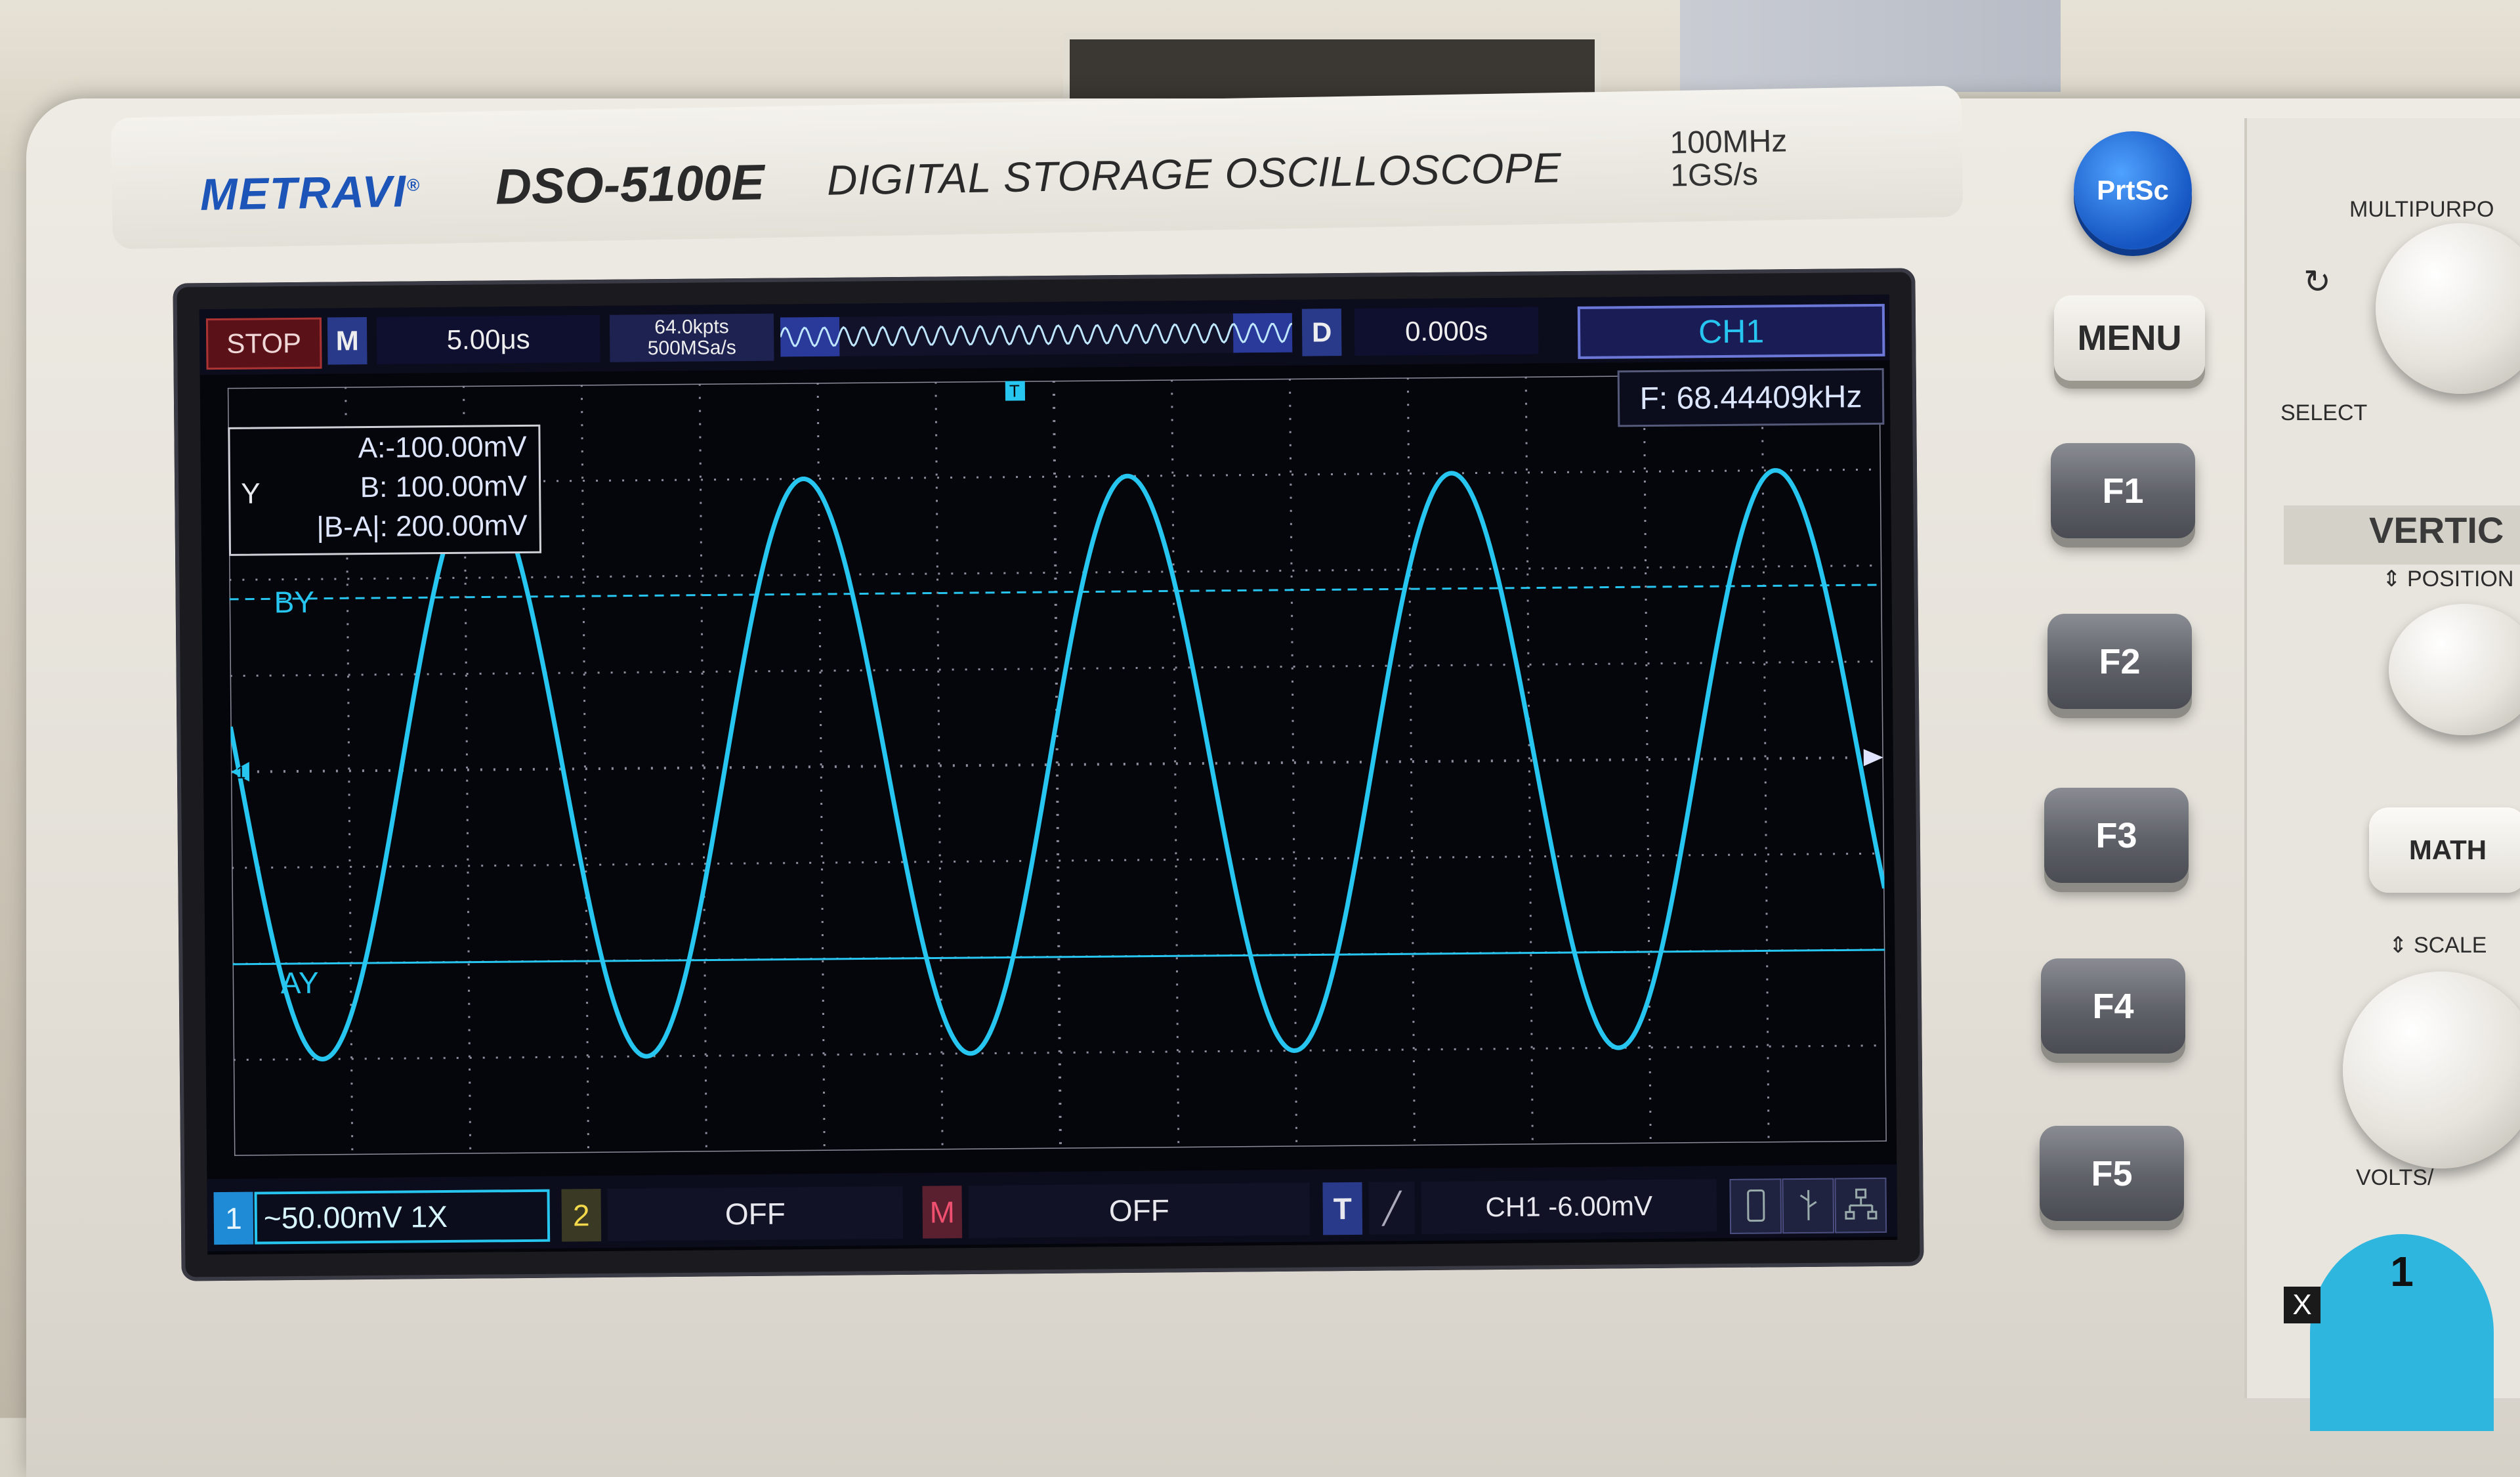  I want to click on f3-softkey: F3, so click(2116, 835).